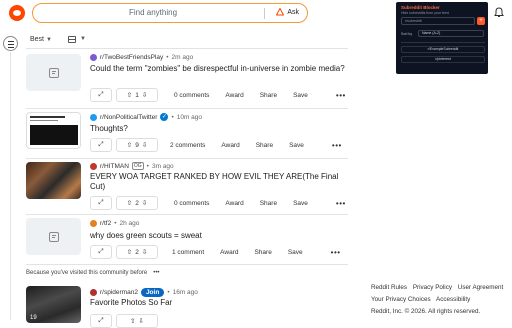 The height and width of the screenshot is (328, 512). I want to click on blocked-subreddit-item: r/ExampleSubreddit, so click(443, 49).